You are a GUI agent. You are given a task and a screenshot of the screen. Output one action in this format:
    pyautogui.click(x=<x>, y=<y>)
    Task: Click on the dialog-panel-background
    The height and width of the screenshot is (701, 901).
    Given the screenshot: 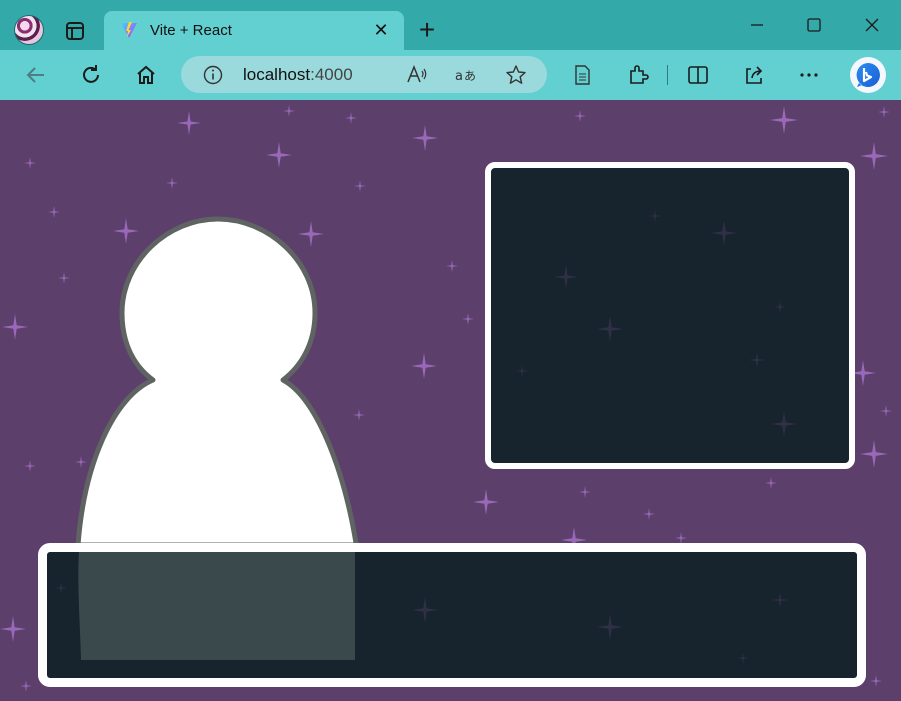 What is the action you would take?
    pyautogui.click(x=421, y=608)
    